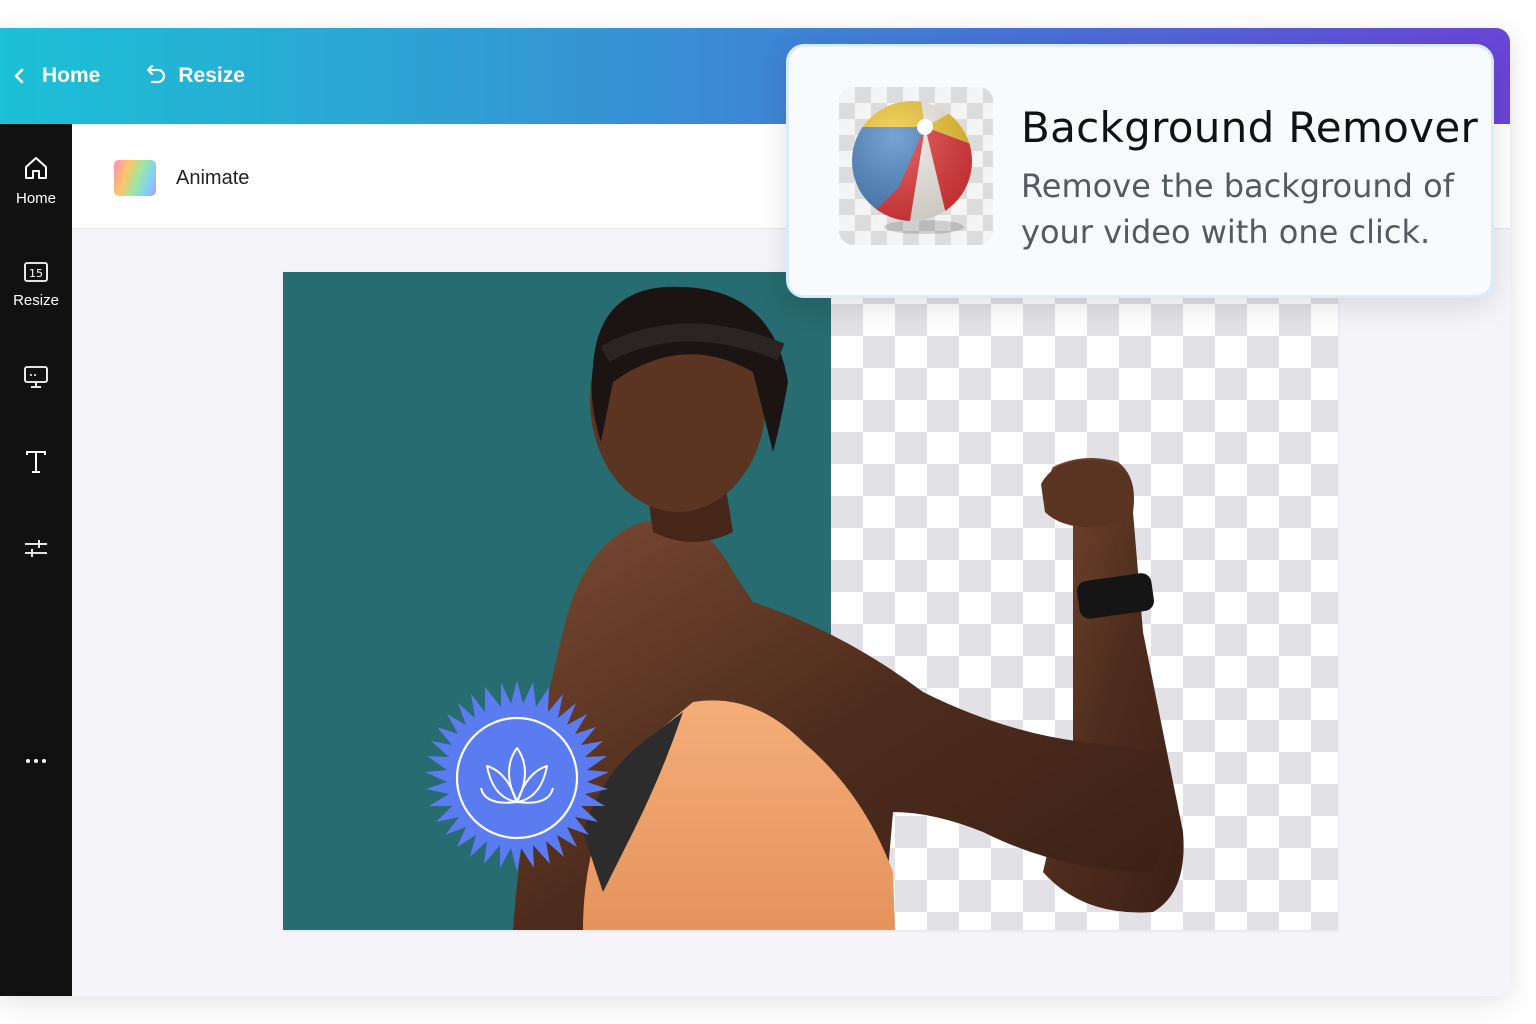  I want to click on lotus-badge-sticker, so click(517, 780).